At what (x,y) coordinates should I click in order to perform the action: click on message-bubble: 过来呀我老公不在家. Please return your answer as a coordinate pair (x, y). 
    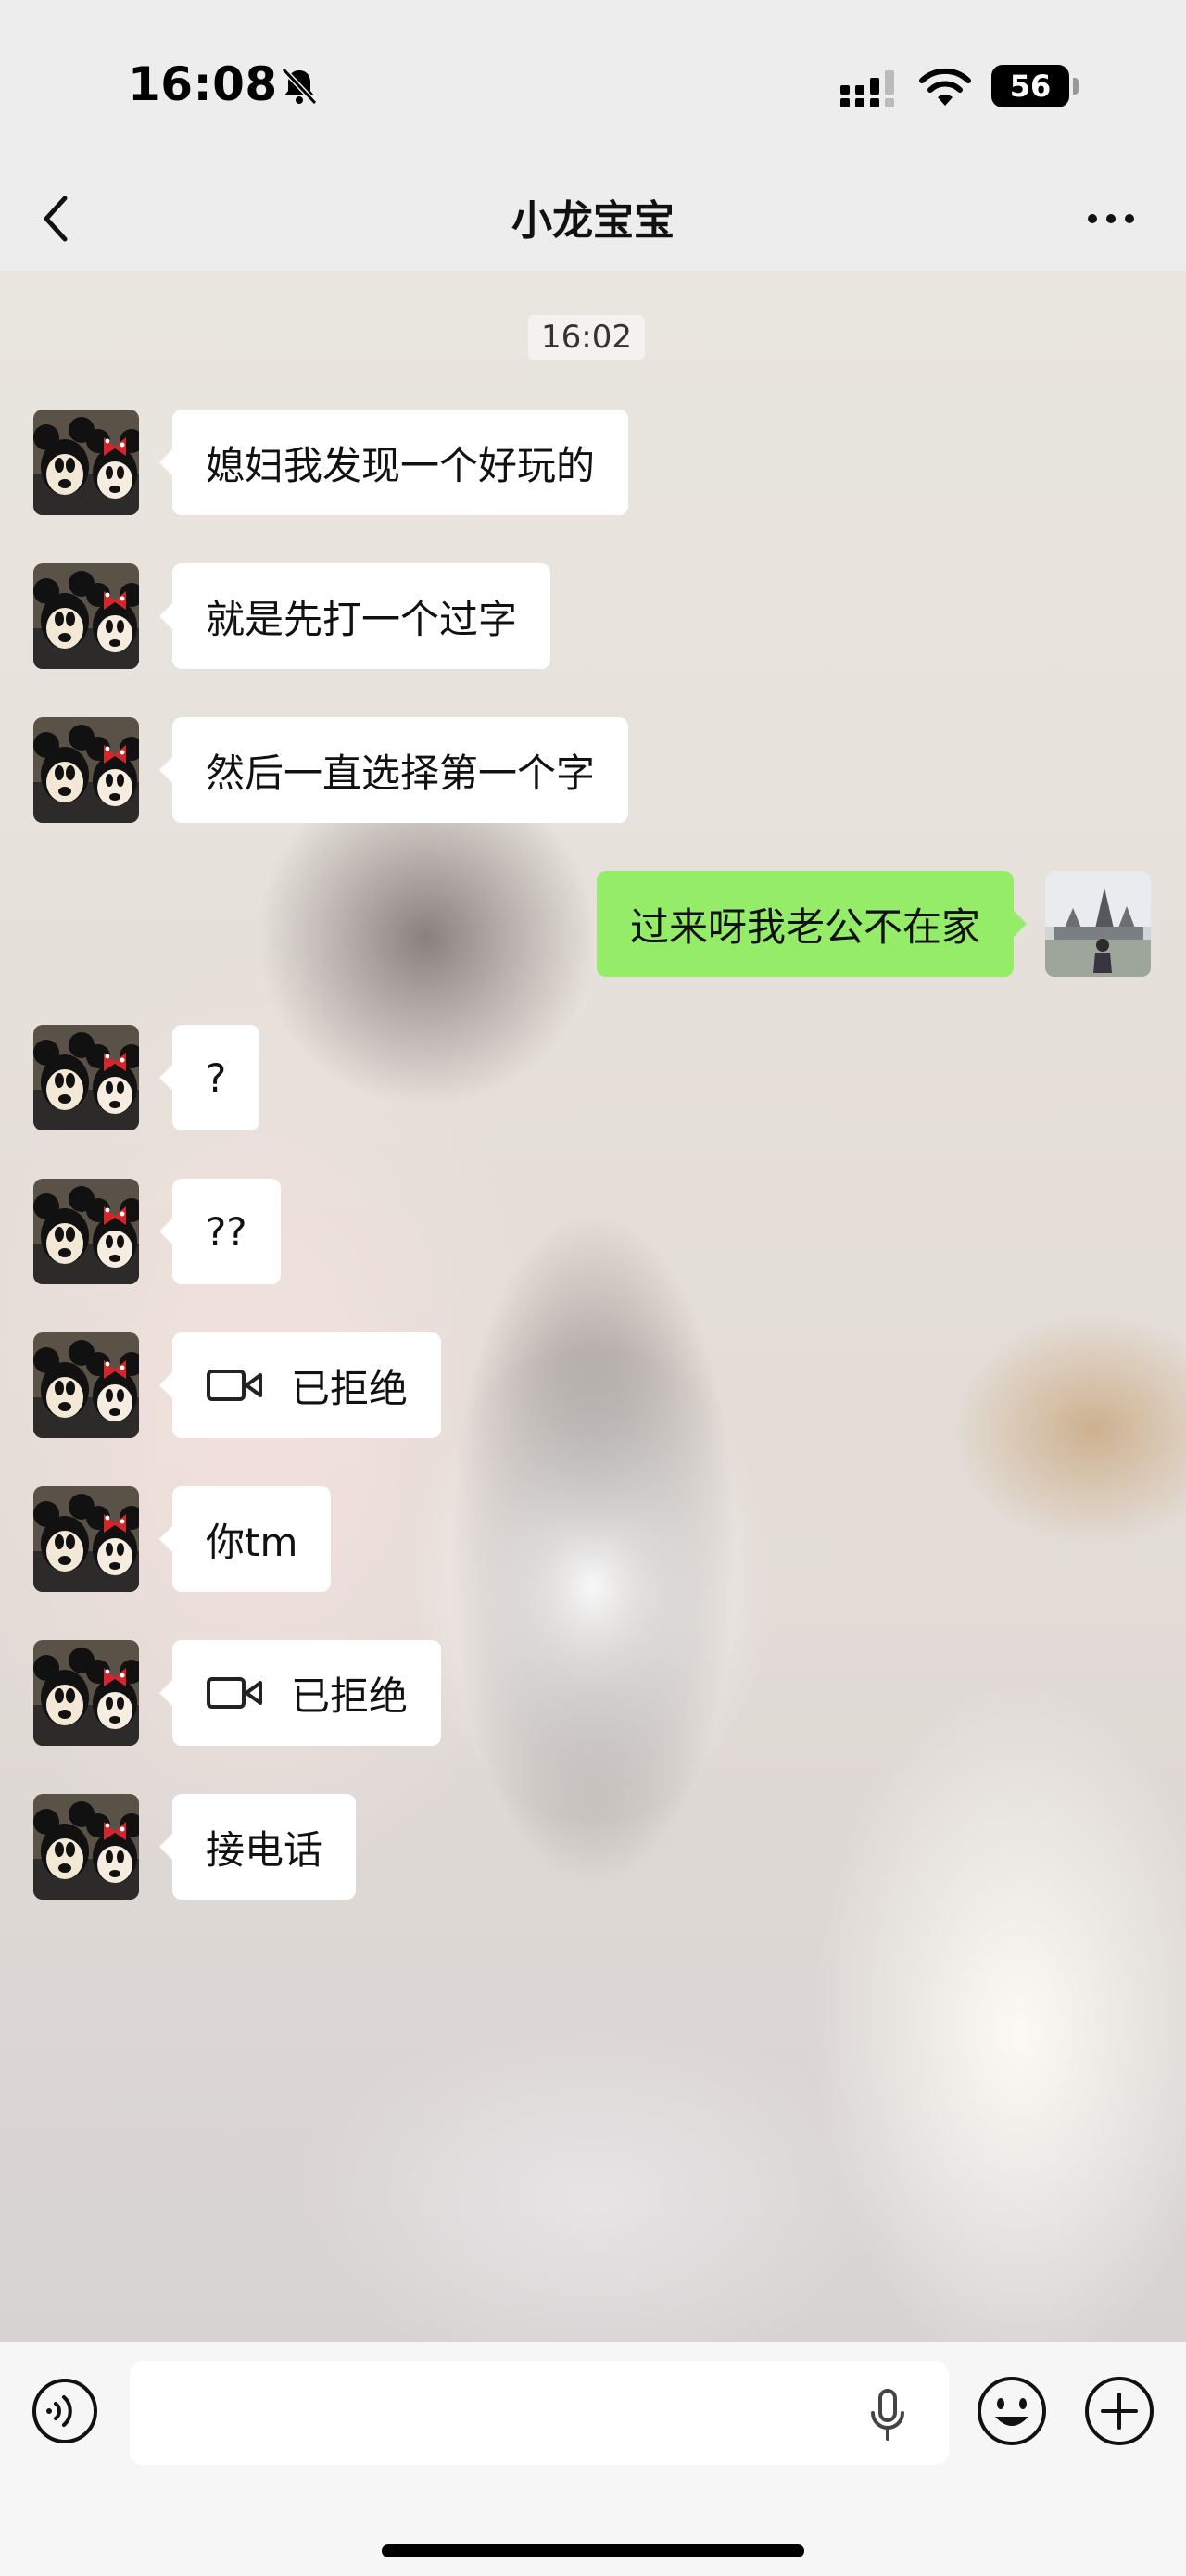
    Looking at the image, I should click on (812, 924).